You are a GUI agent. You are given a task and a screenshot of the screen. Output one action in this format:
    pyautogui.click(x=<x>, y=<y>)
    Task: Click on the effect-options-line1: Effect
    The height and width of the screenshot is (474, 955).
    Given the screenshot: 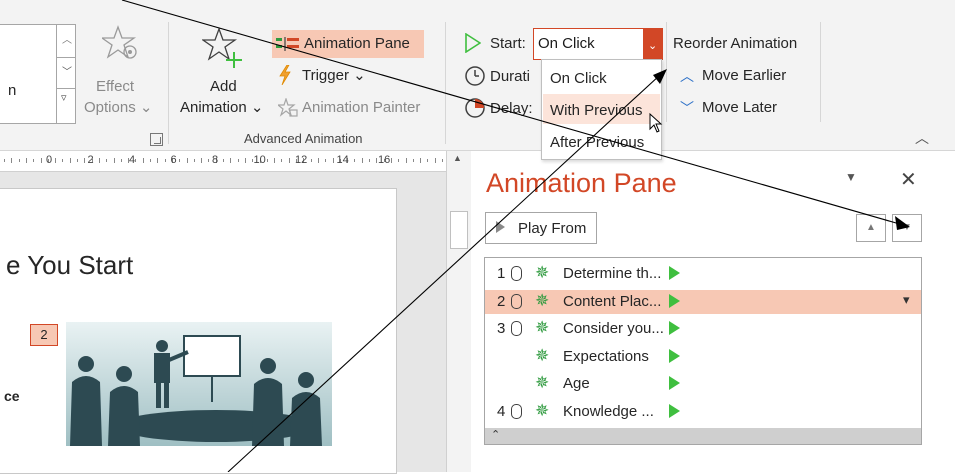 What is the action you would take?
    pyautogui.click(x=115, y=86)
    